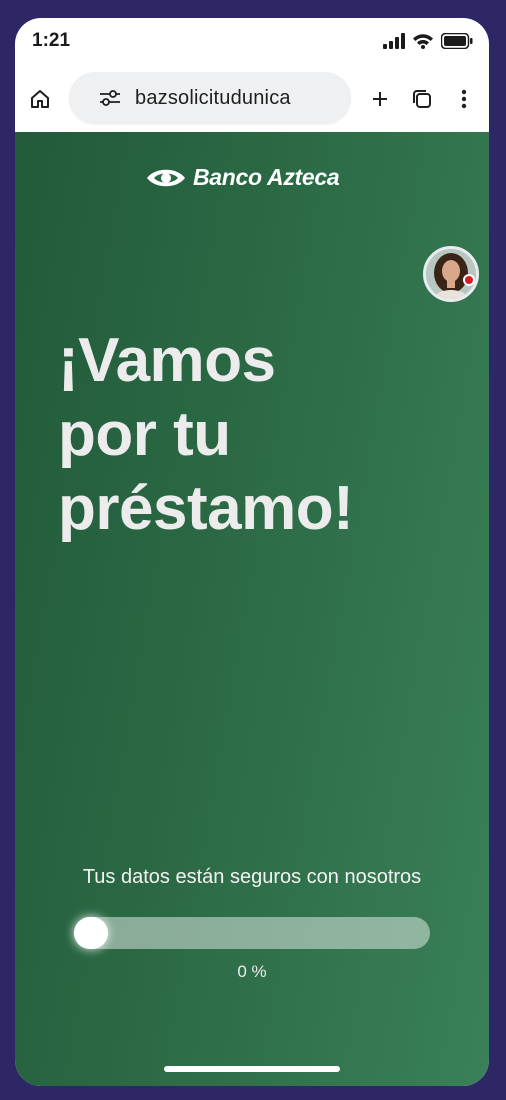 The height and width of the screenshot is (1100, 506). I want to click on new-tab-icon, so click(380, 99).